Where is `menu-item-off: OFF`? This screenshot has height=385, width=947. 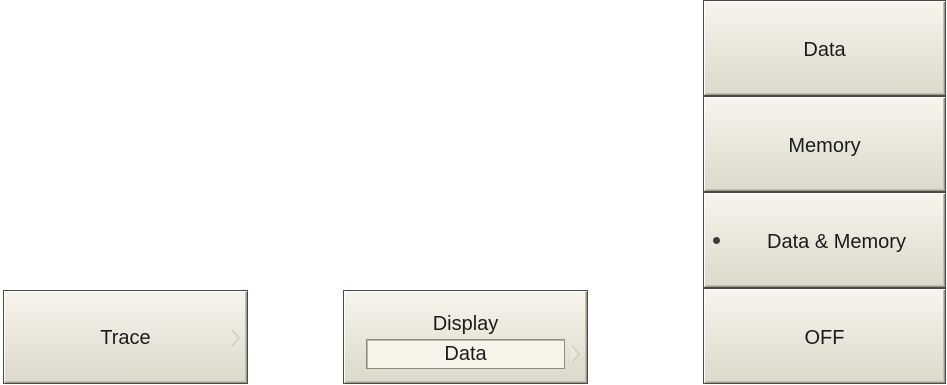 menu-item-off: OFF is located at coordinates (824, 336).